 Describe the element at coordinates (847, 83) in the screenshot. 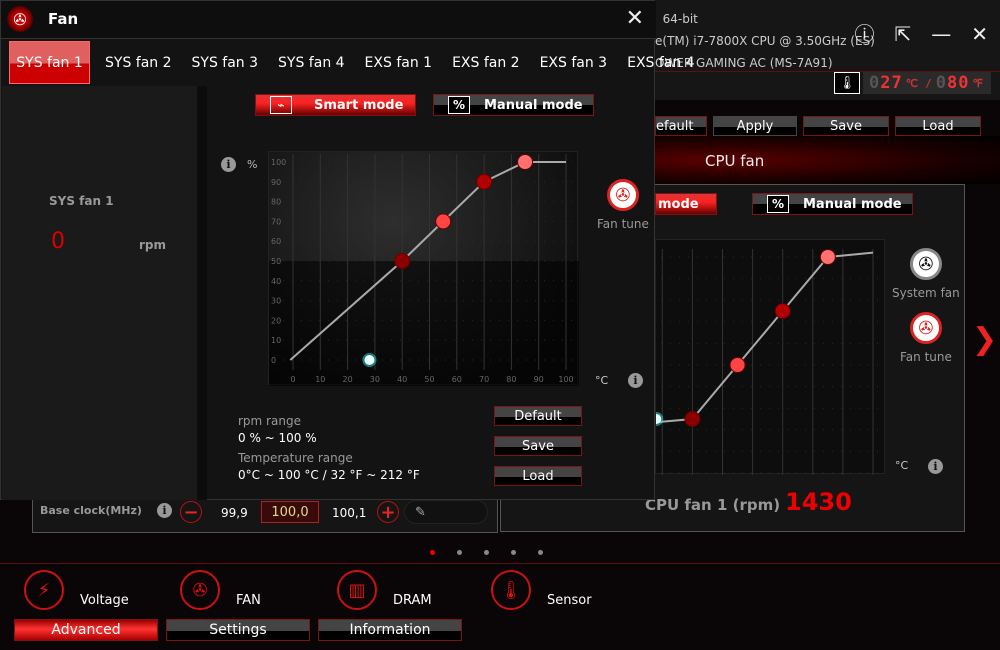

I see `thermometer-toggle-icon: 🌡` at that location.